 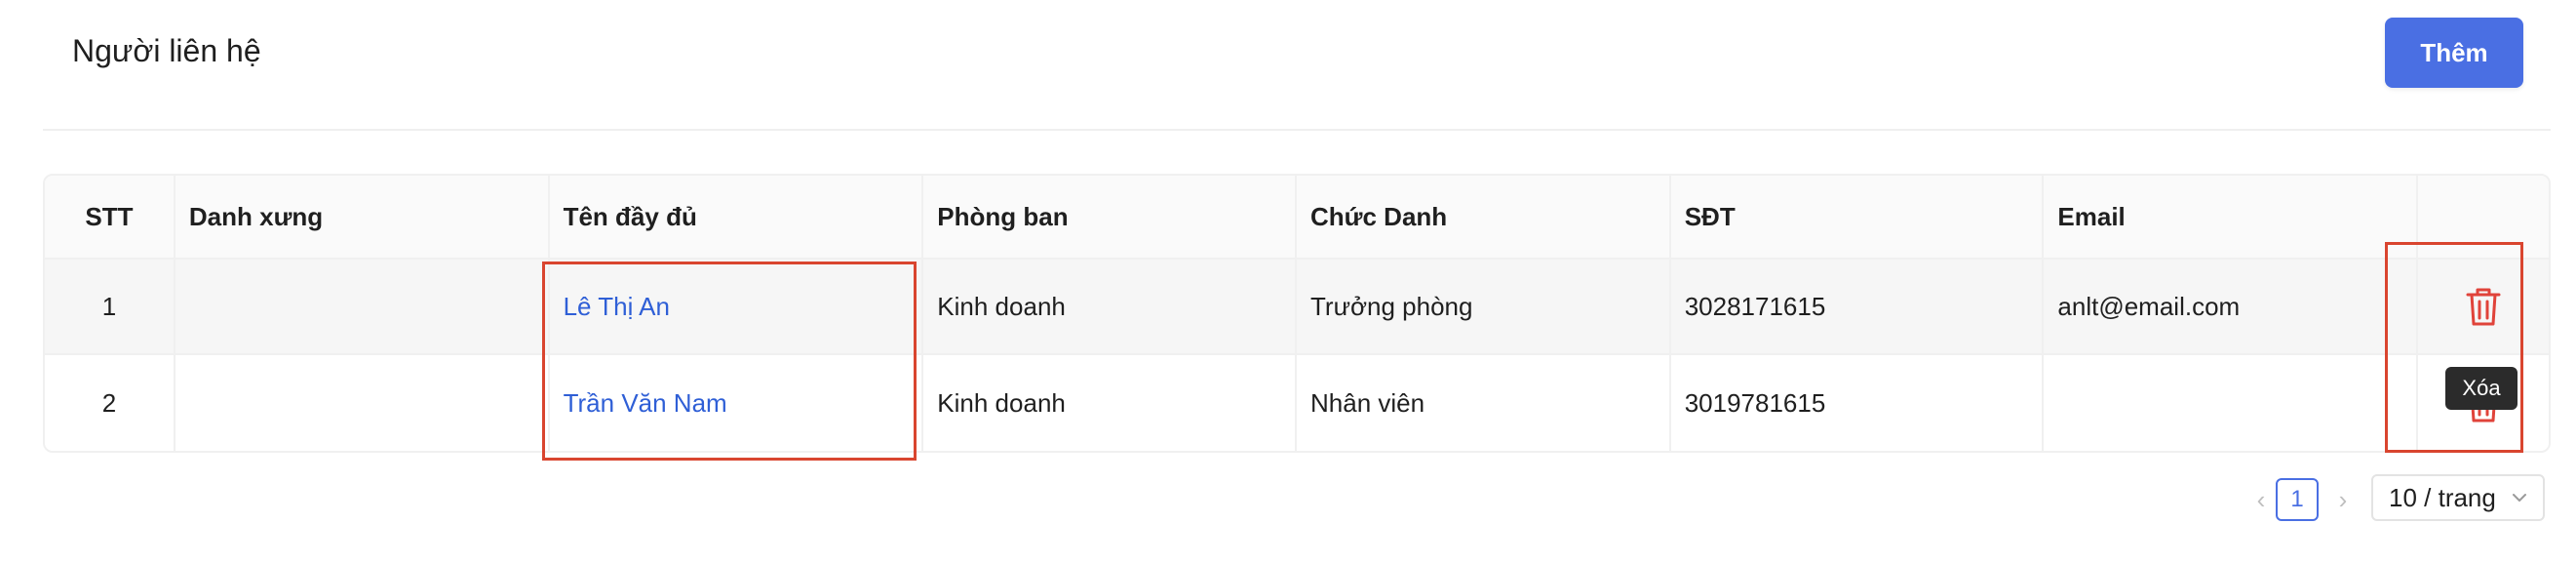 I want to click on page-title: Người liên hệ, so click(x=166, y=51).